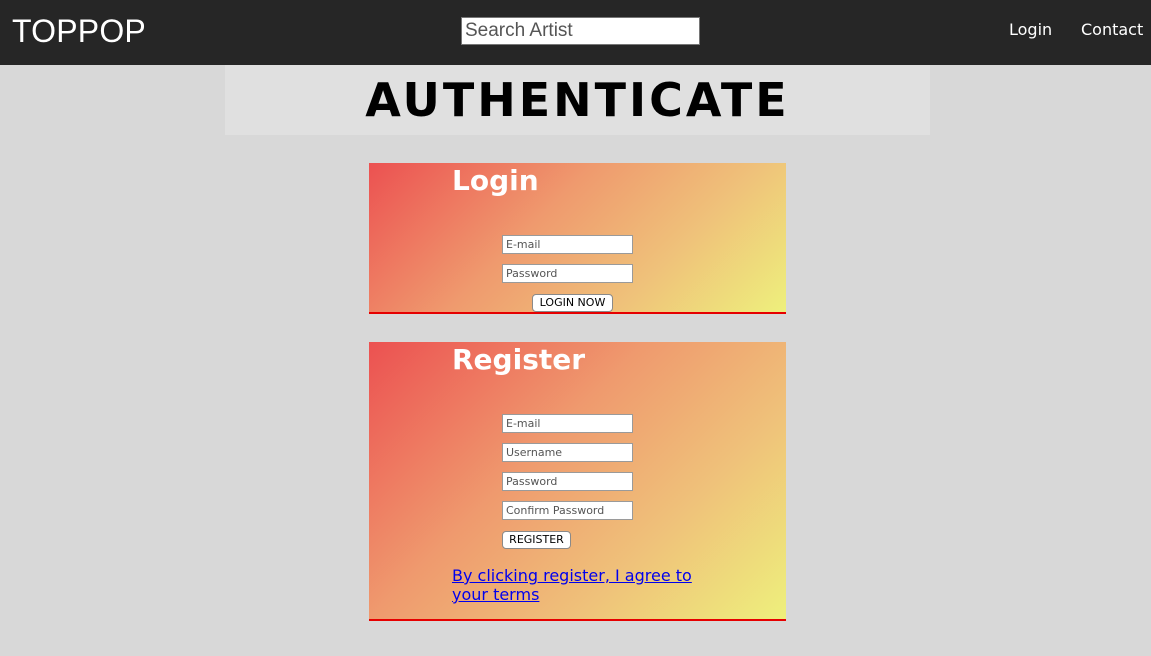 Image resolution: width=1151 pixels, height=656 pixels. What do you see at coordinates (567, 244) in the screenshot?
I see `login-email-field` at bounding box center [567, 244].